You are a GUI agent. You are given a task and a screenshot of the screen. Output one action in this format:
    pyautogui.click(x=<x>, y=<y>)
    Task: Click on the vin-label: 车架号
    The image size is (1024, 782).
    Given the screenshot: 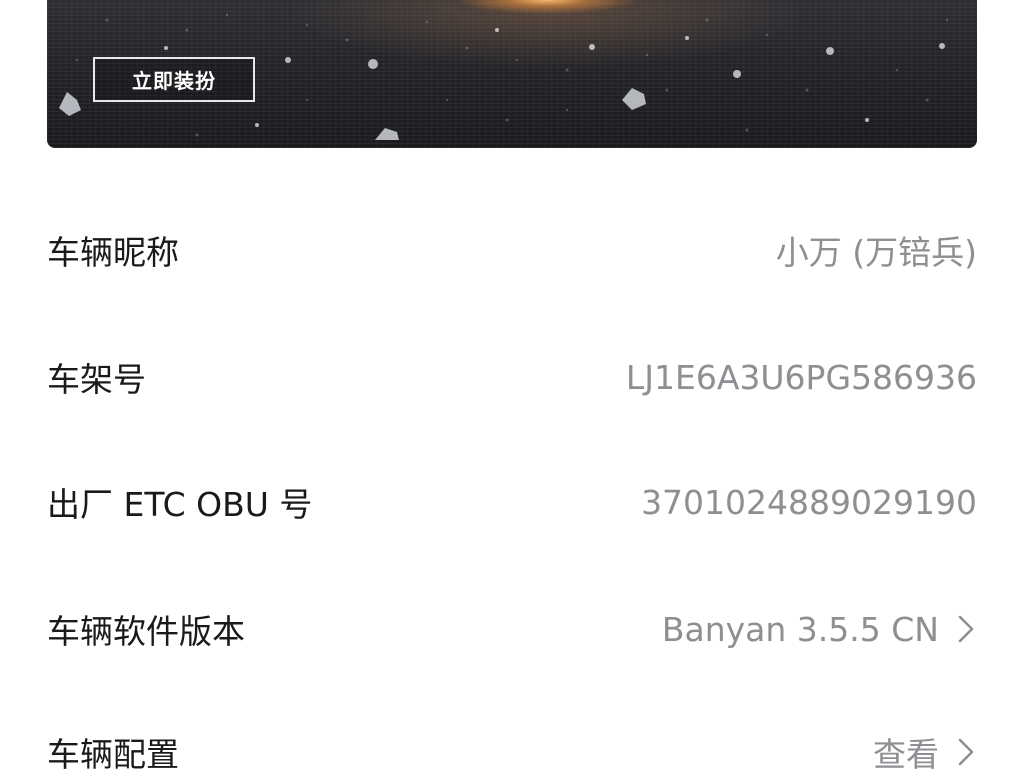 What is the action you would take?
    pyautogui.click(x=96, y=379)
    